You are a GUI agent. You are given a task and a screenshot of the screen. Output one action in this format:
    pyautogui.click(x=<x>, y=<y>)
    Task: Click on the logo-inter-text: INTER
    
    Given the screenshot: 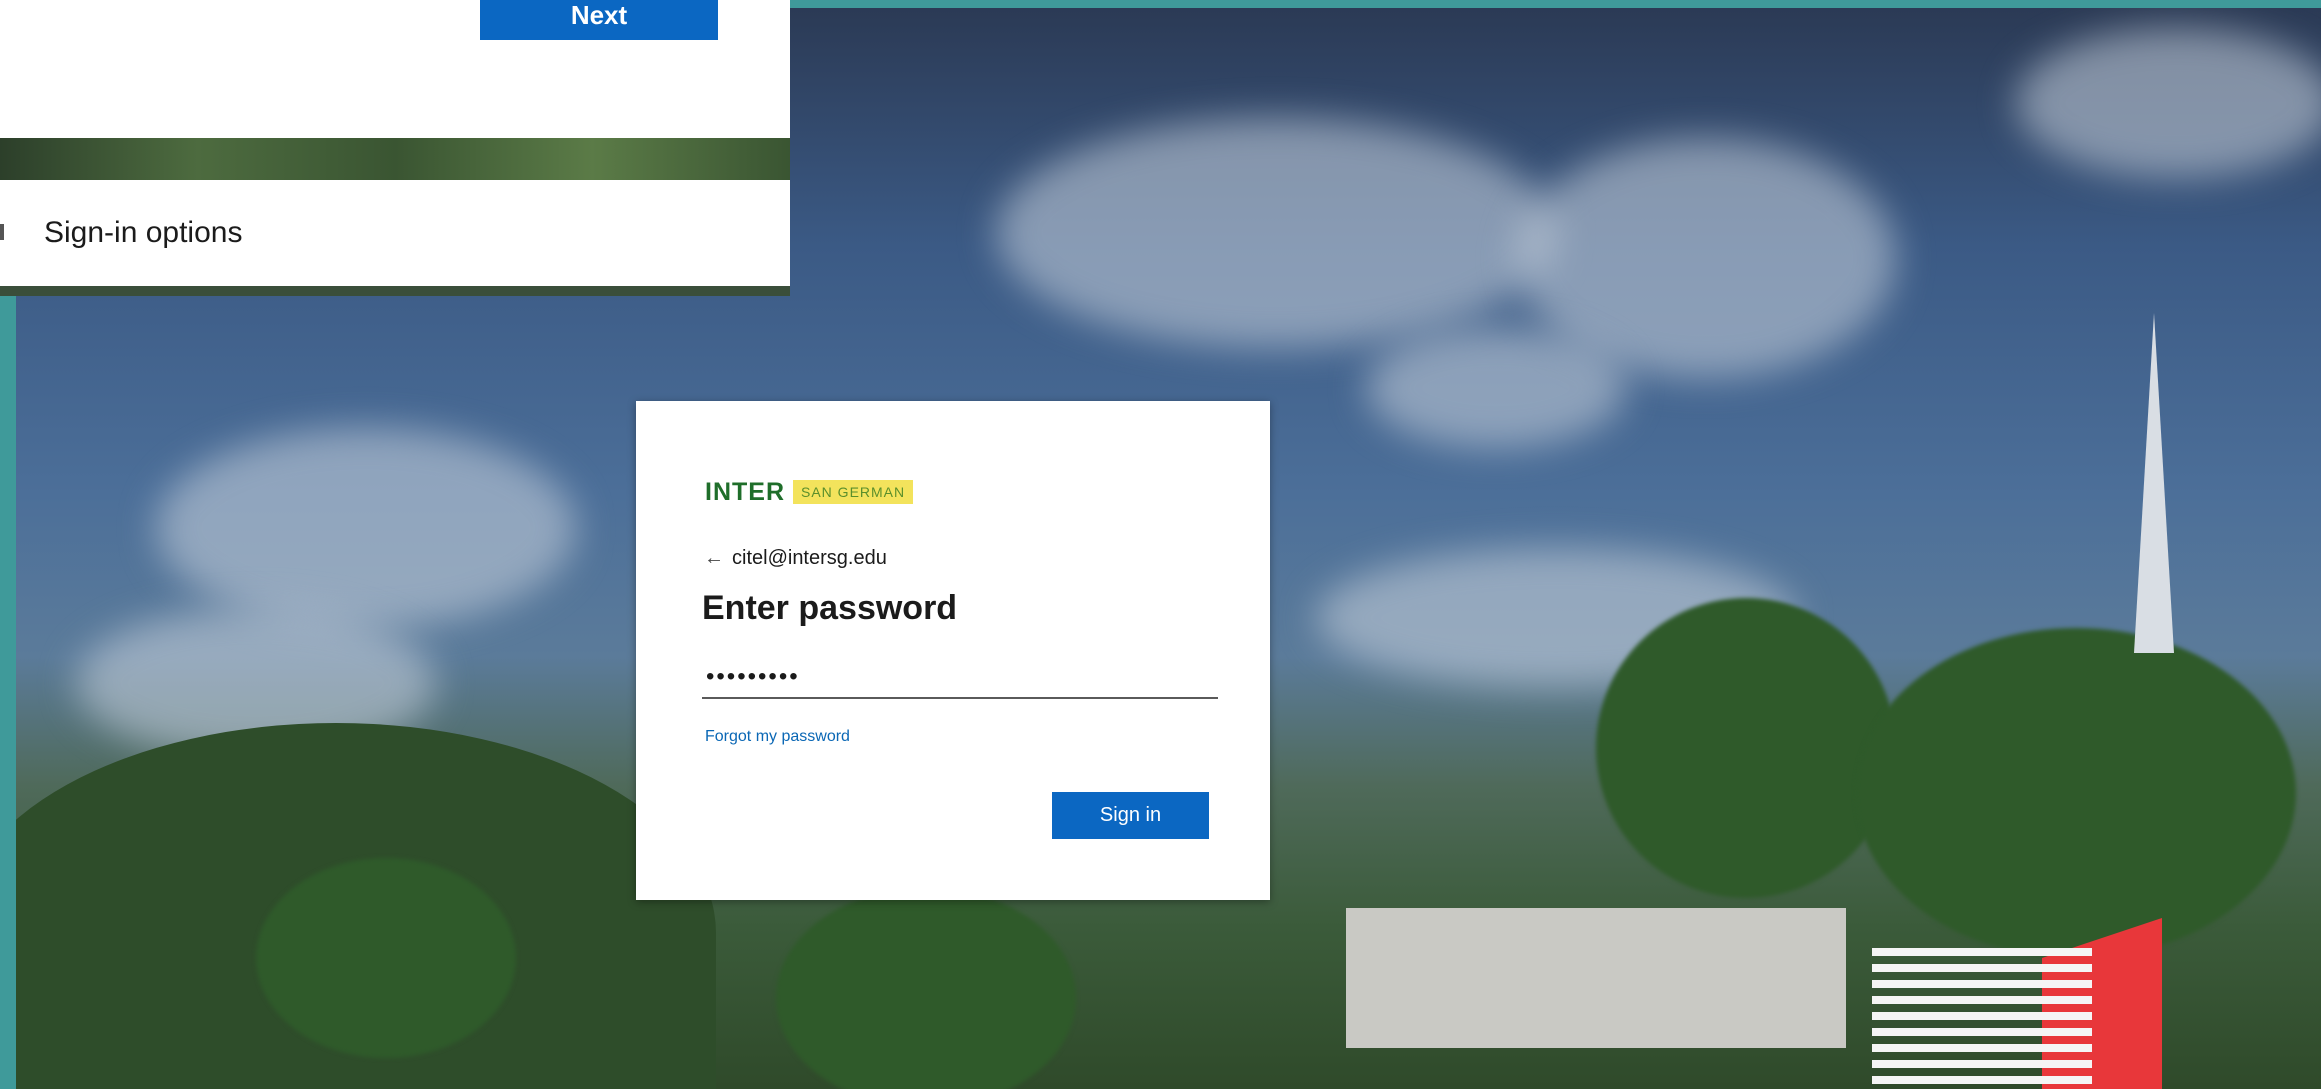 What is the action you would take?
    pyautogui.click(x=745, y=491)
    